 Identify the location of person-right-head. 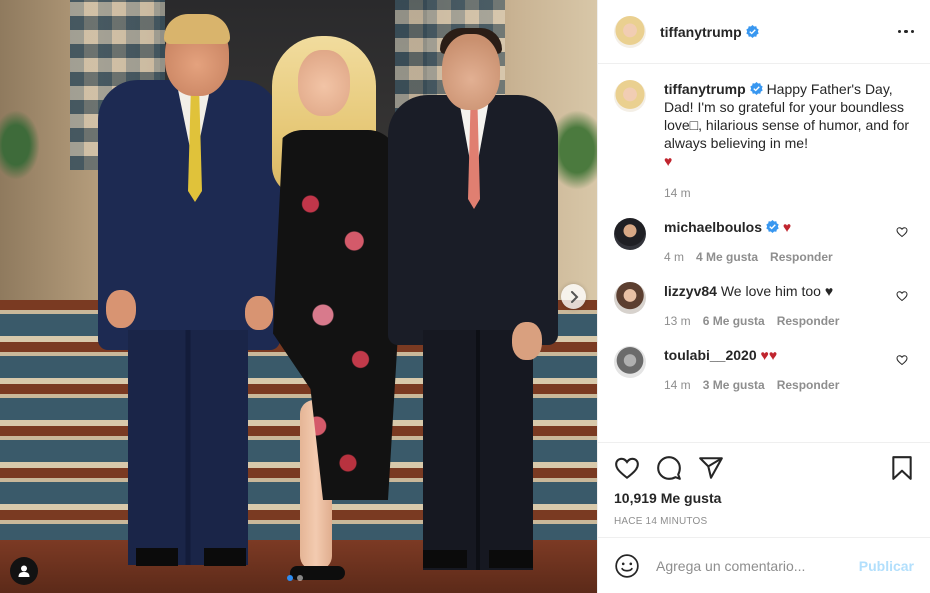
(471, 72).